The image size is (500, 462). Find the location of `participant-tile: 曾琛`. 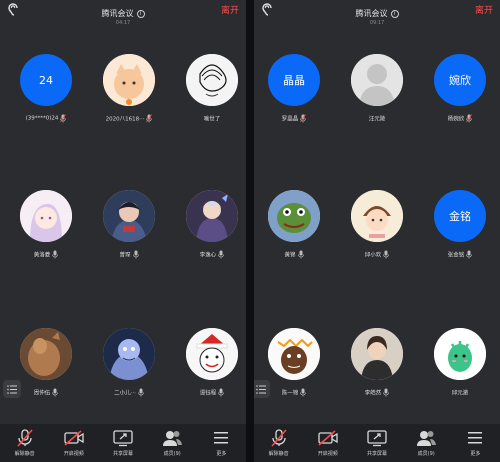

participant-tile: 曾琛 is located at coordinates (129, 247).